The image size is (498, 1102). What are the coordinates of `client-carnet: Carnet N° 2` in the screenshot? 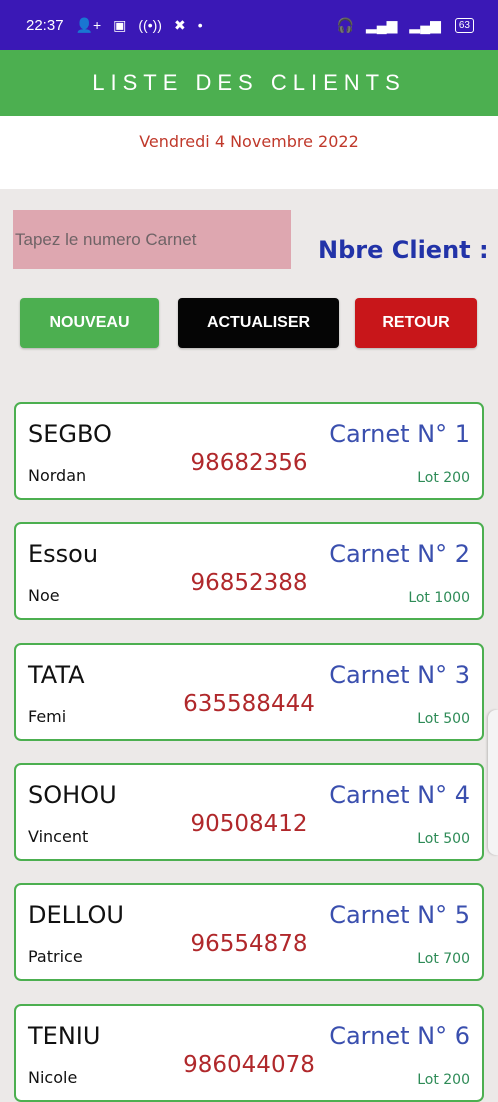 It's located at (399, 554).